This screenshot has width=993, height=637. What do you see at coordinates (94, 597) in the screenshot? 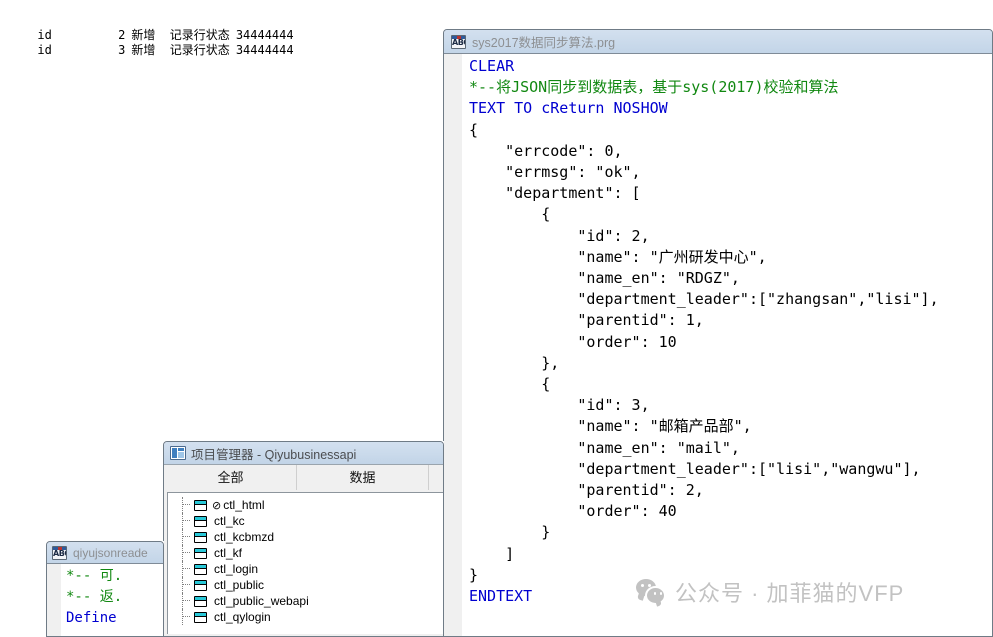
I see `code-line: *-- 返.` at bounding box center [94, 597].